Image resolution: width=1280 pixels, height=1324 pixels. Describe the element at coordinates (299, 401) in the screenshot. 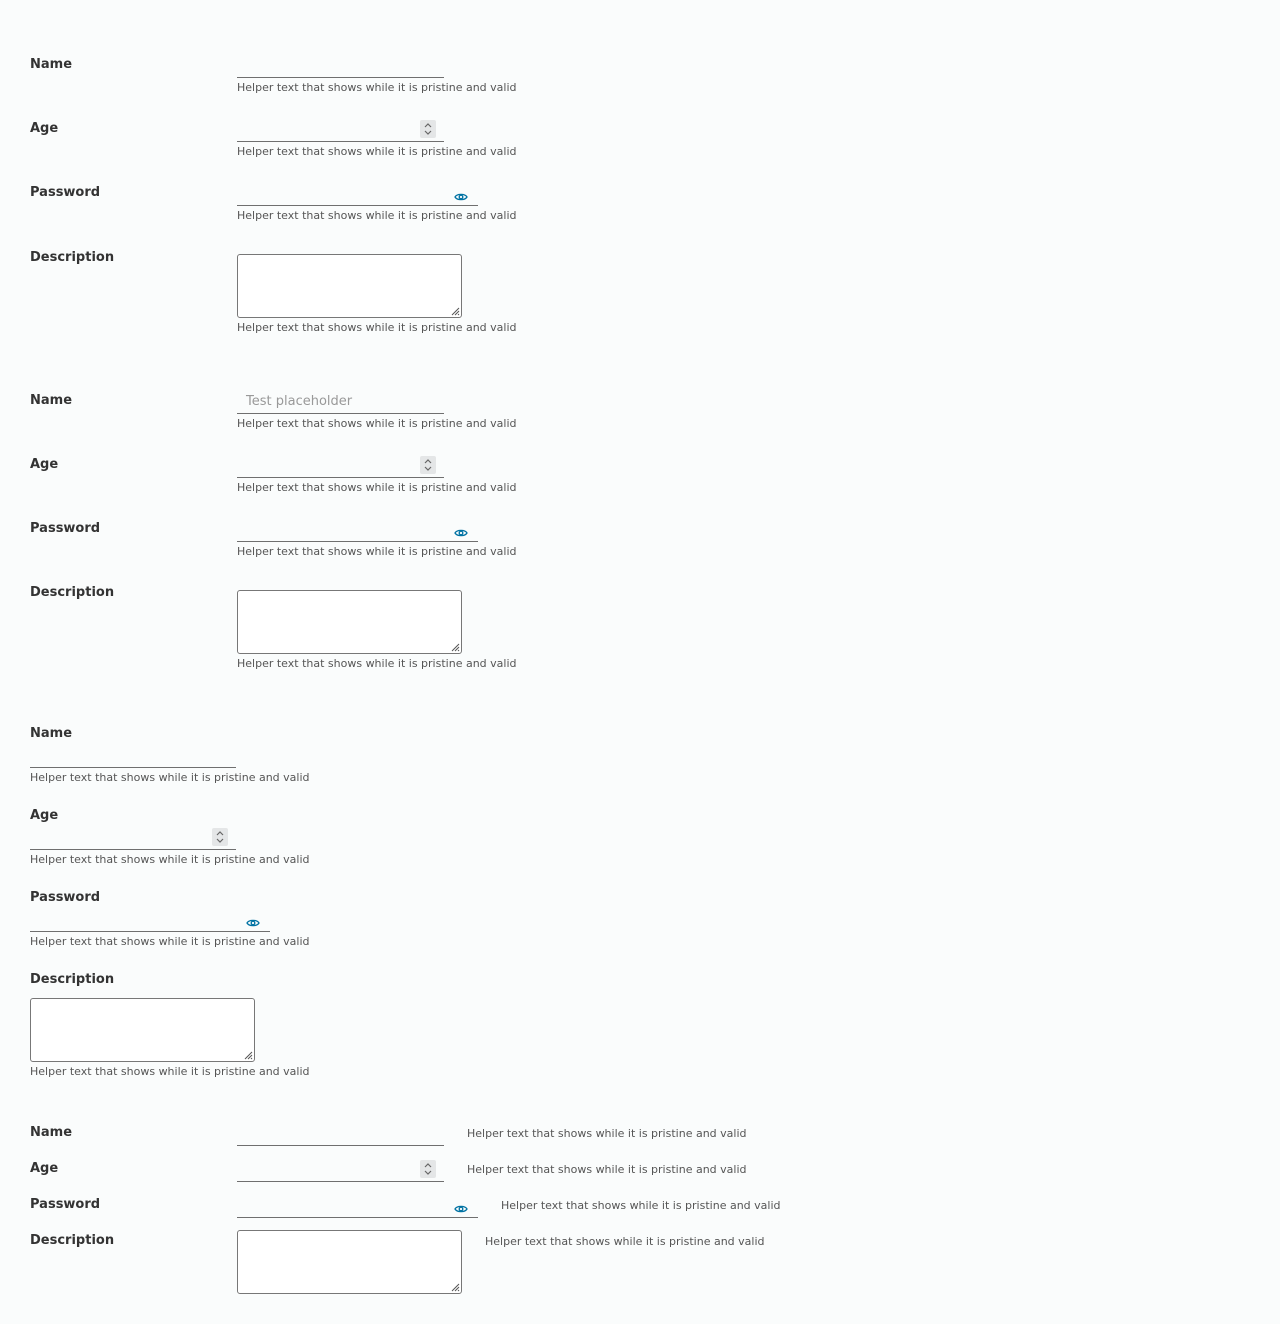

I see `name-placeholder: Test placeholder` at that location.